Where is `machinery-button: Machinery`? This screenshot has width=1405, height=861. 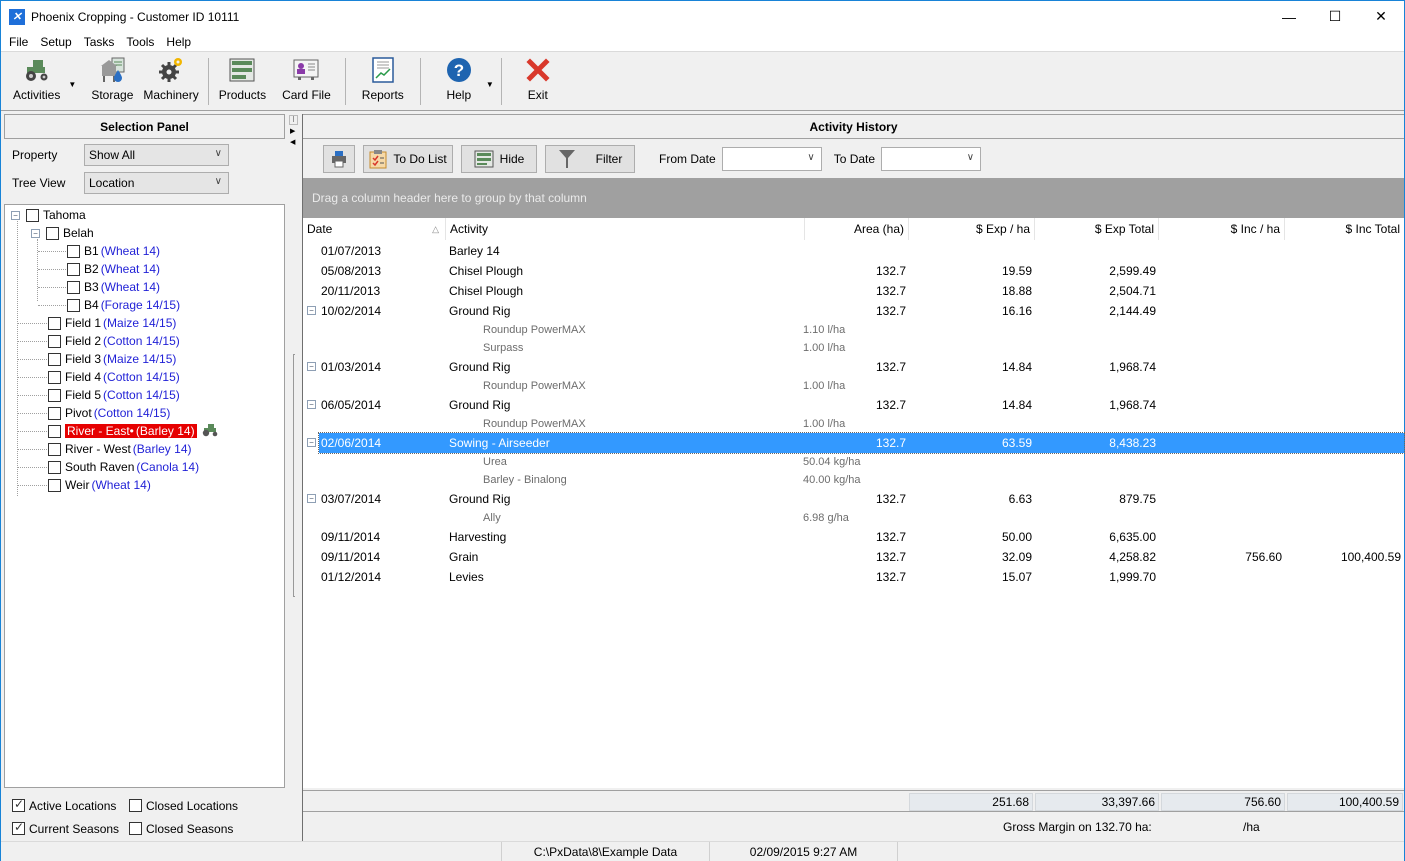 machinery-button: Machinery is located at coordinates (170, 81).